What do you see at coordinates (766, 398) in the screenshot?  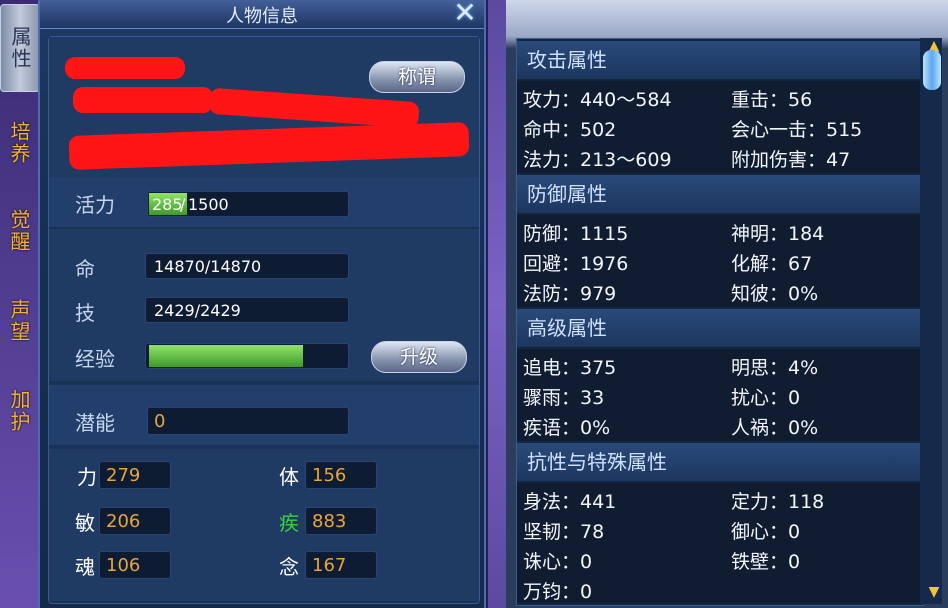 I see `attr-item: 扰心：0` at bounding box center [766, 398].